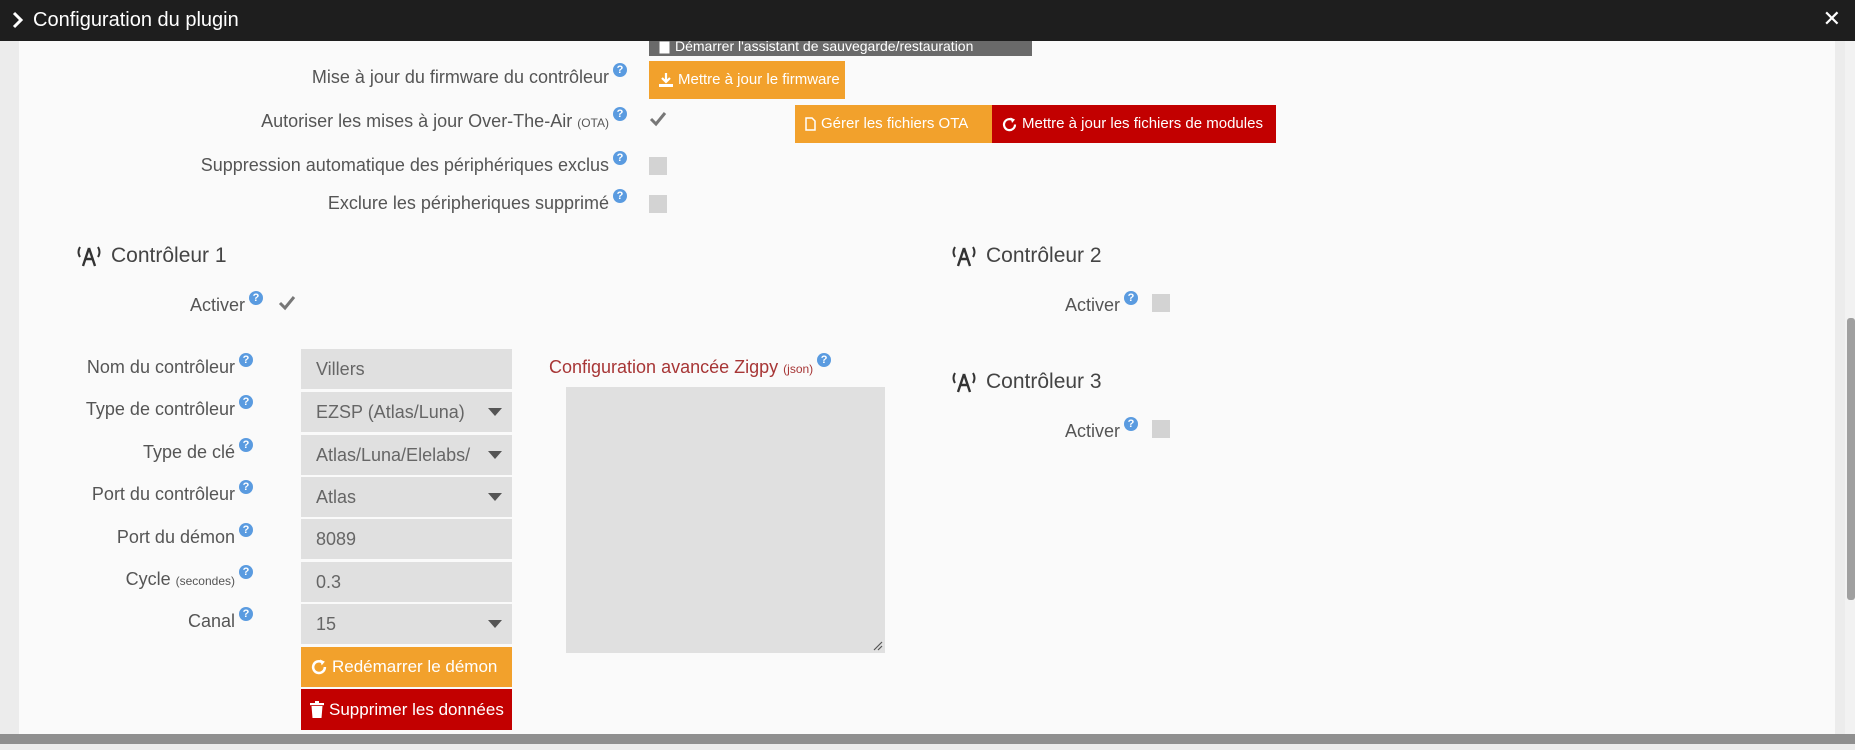 The width and height of the screenshot is (1855, 750). Describe the element at coordinates (666, 80) in the screenshot. I see `download-icon` at that location.